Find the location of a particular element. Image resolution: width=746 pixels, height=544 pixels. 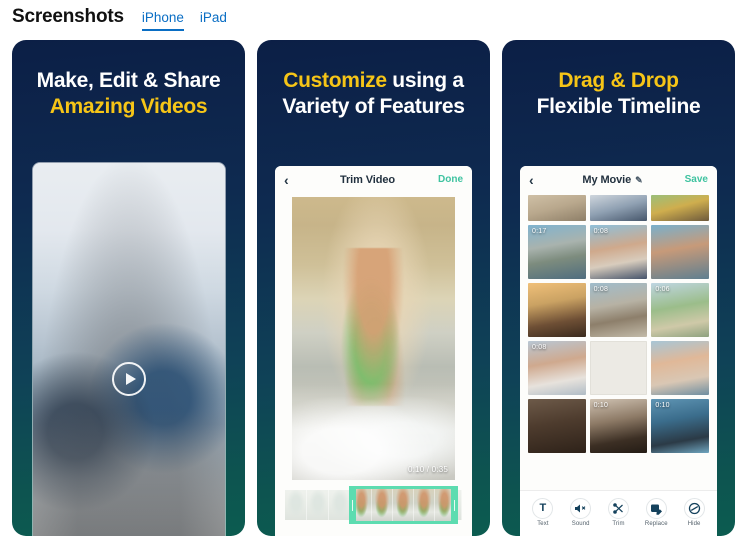

preview-subject is located at coordinates (373, 327).